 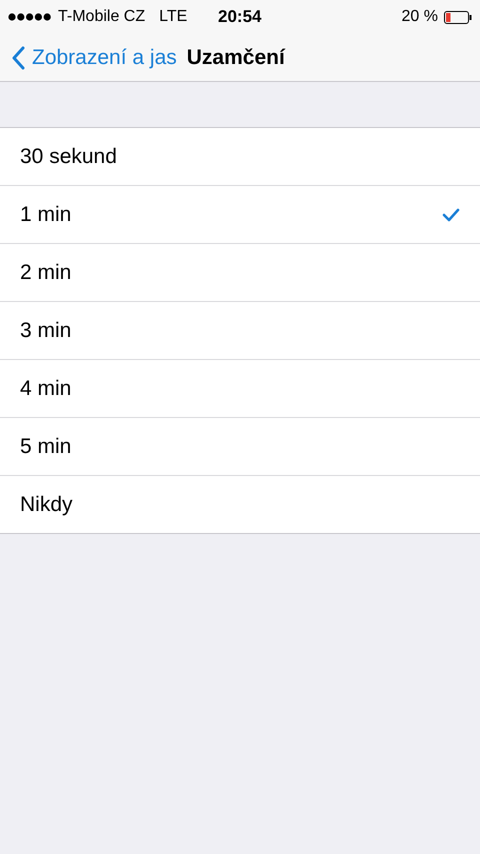 I want to click on option-row: 30 sekund, so click(x=240, y=157).